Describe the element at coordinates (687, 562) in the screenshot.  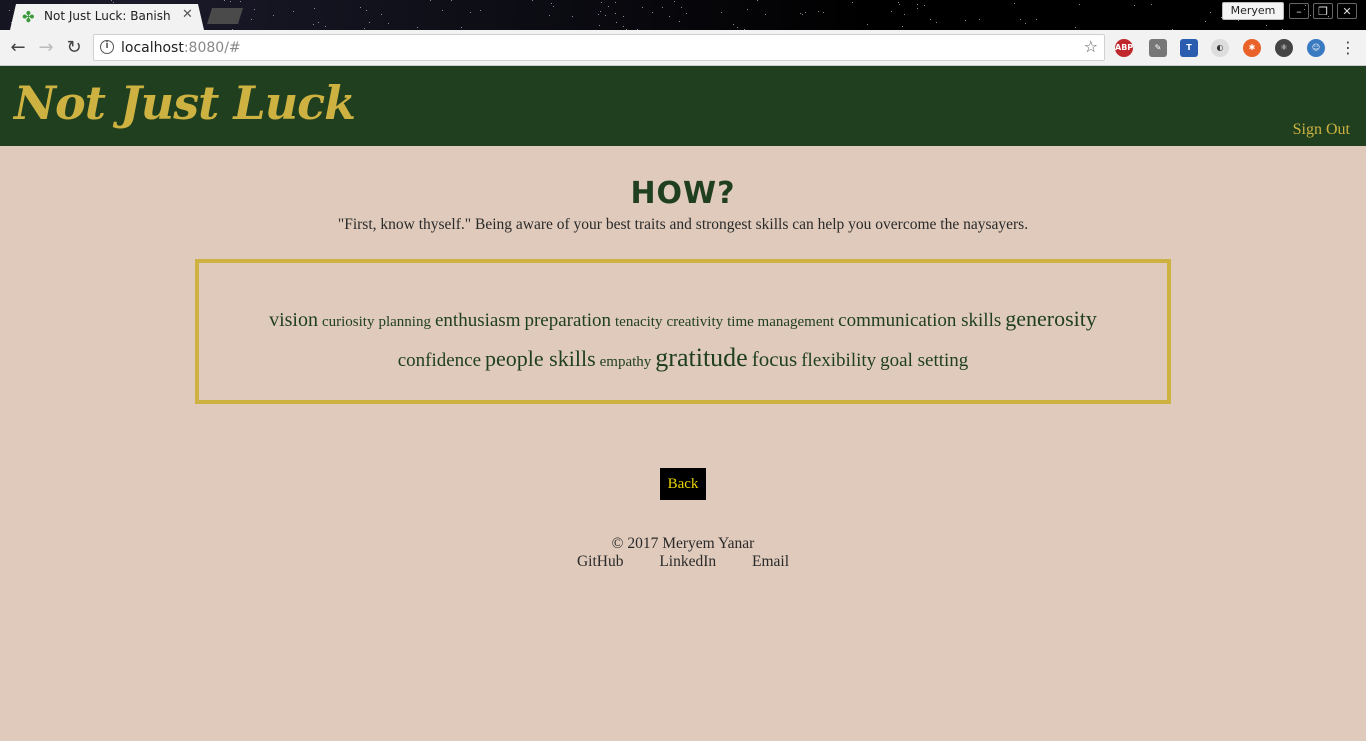
I see `linkedin-link: LinkedIn` at that location.